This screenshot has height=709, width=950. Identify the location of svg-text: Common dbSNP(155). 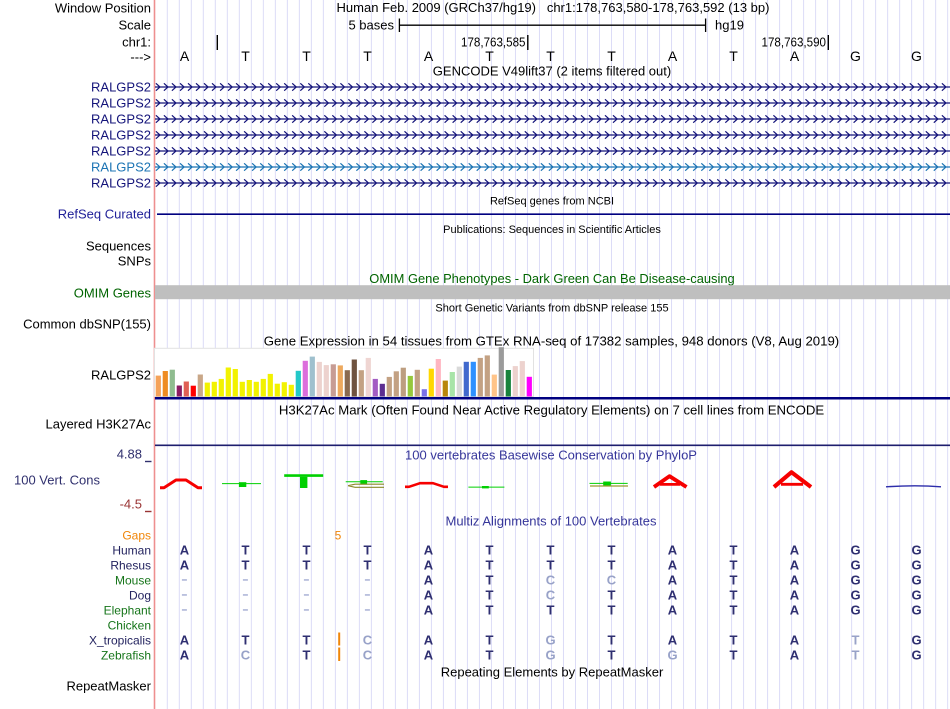
(87, 324).